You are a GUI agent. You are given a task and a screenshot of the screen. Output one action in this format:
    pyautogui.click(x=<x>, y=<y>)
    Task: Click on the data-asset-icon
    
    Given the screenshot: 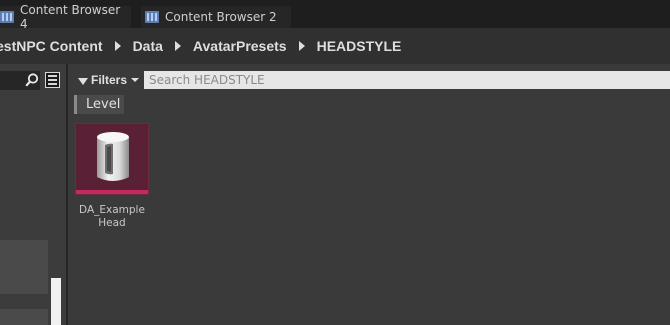 What is the action you would take?
    pyautogui.click(x=113, y=156)
    